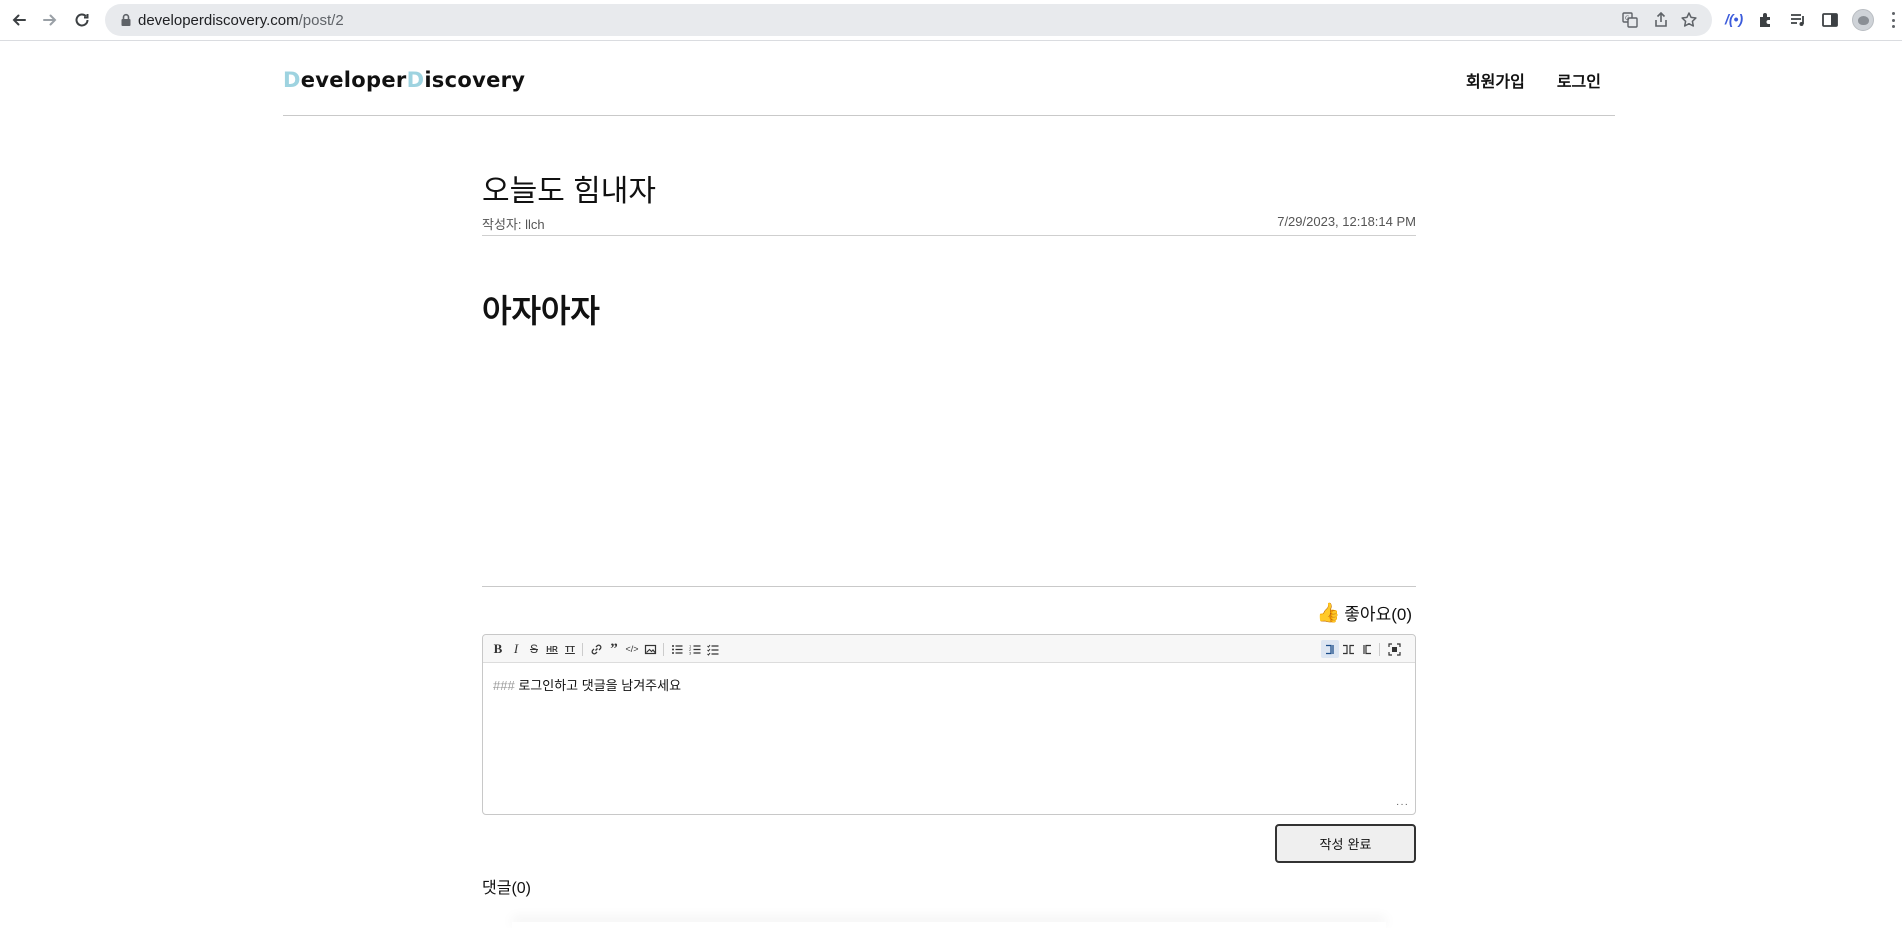  What do you see at coordinates (1893, 20) in the screenshot?
I see `menu-icon` at bounding box center [1893, 20].